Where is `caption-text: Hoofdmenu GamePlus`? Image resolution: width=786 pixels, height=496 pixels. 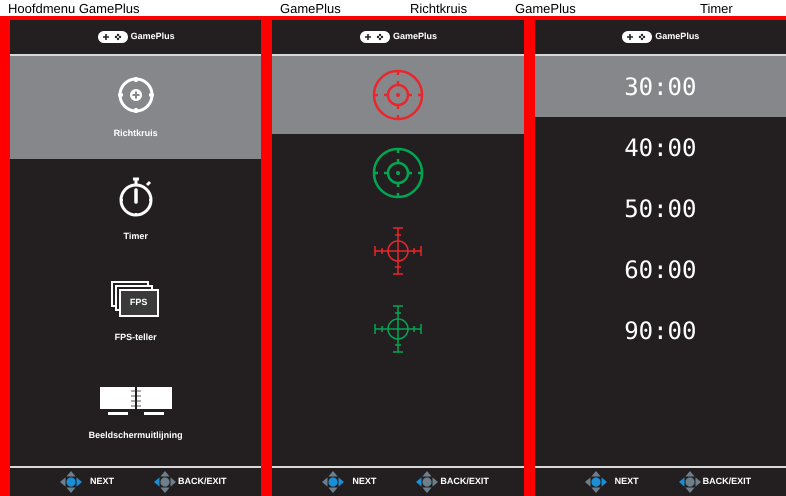
caption-text: Hoofdmenu GamePlus is located at coordinates (74, 8).